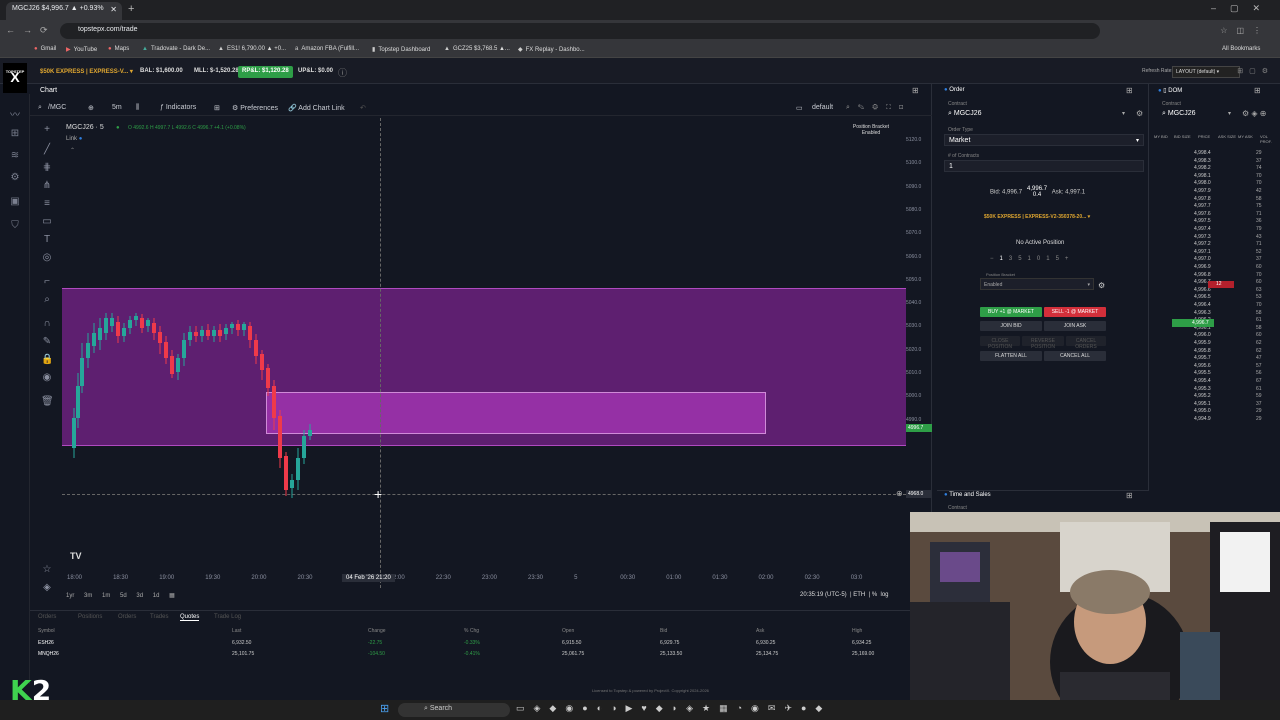 The width and height of the screenshot is (1280, 720). I want to click on add-chart-link-button: 🔗 Add Chart Link, so click(316, 108).